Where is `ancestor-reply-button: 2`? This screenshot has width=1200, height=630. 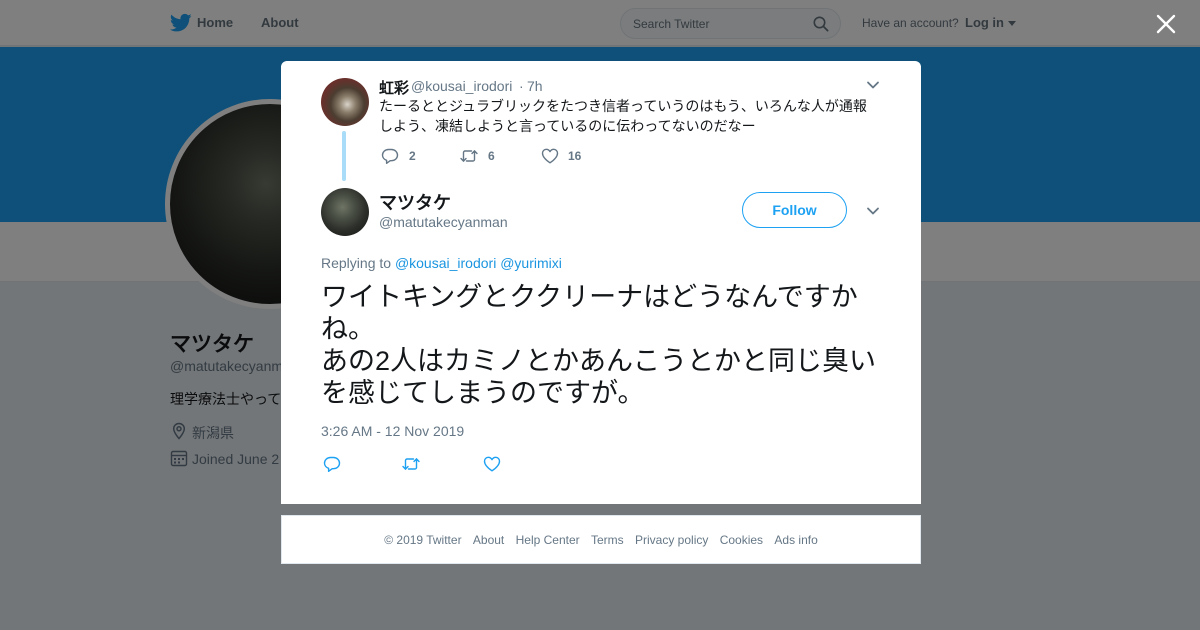
ancestor-reply-button: 2 is located at coordinates (401, 156).